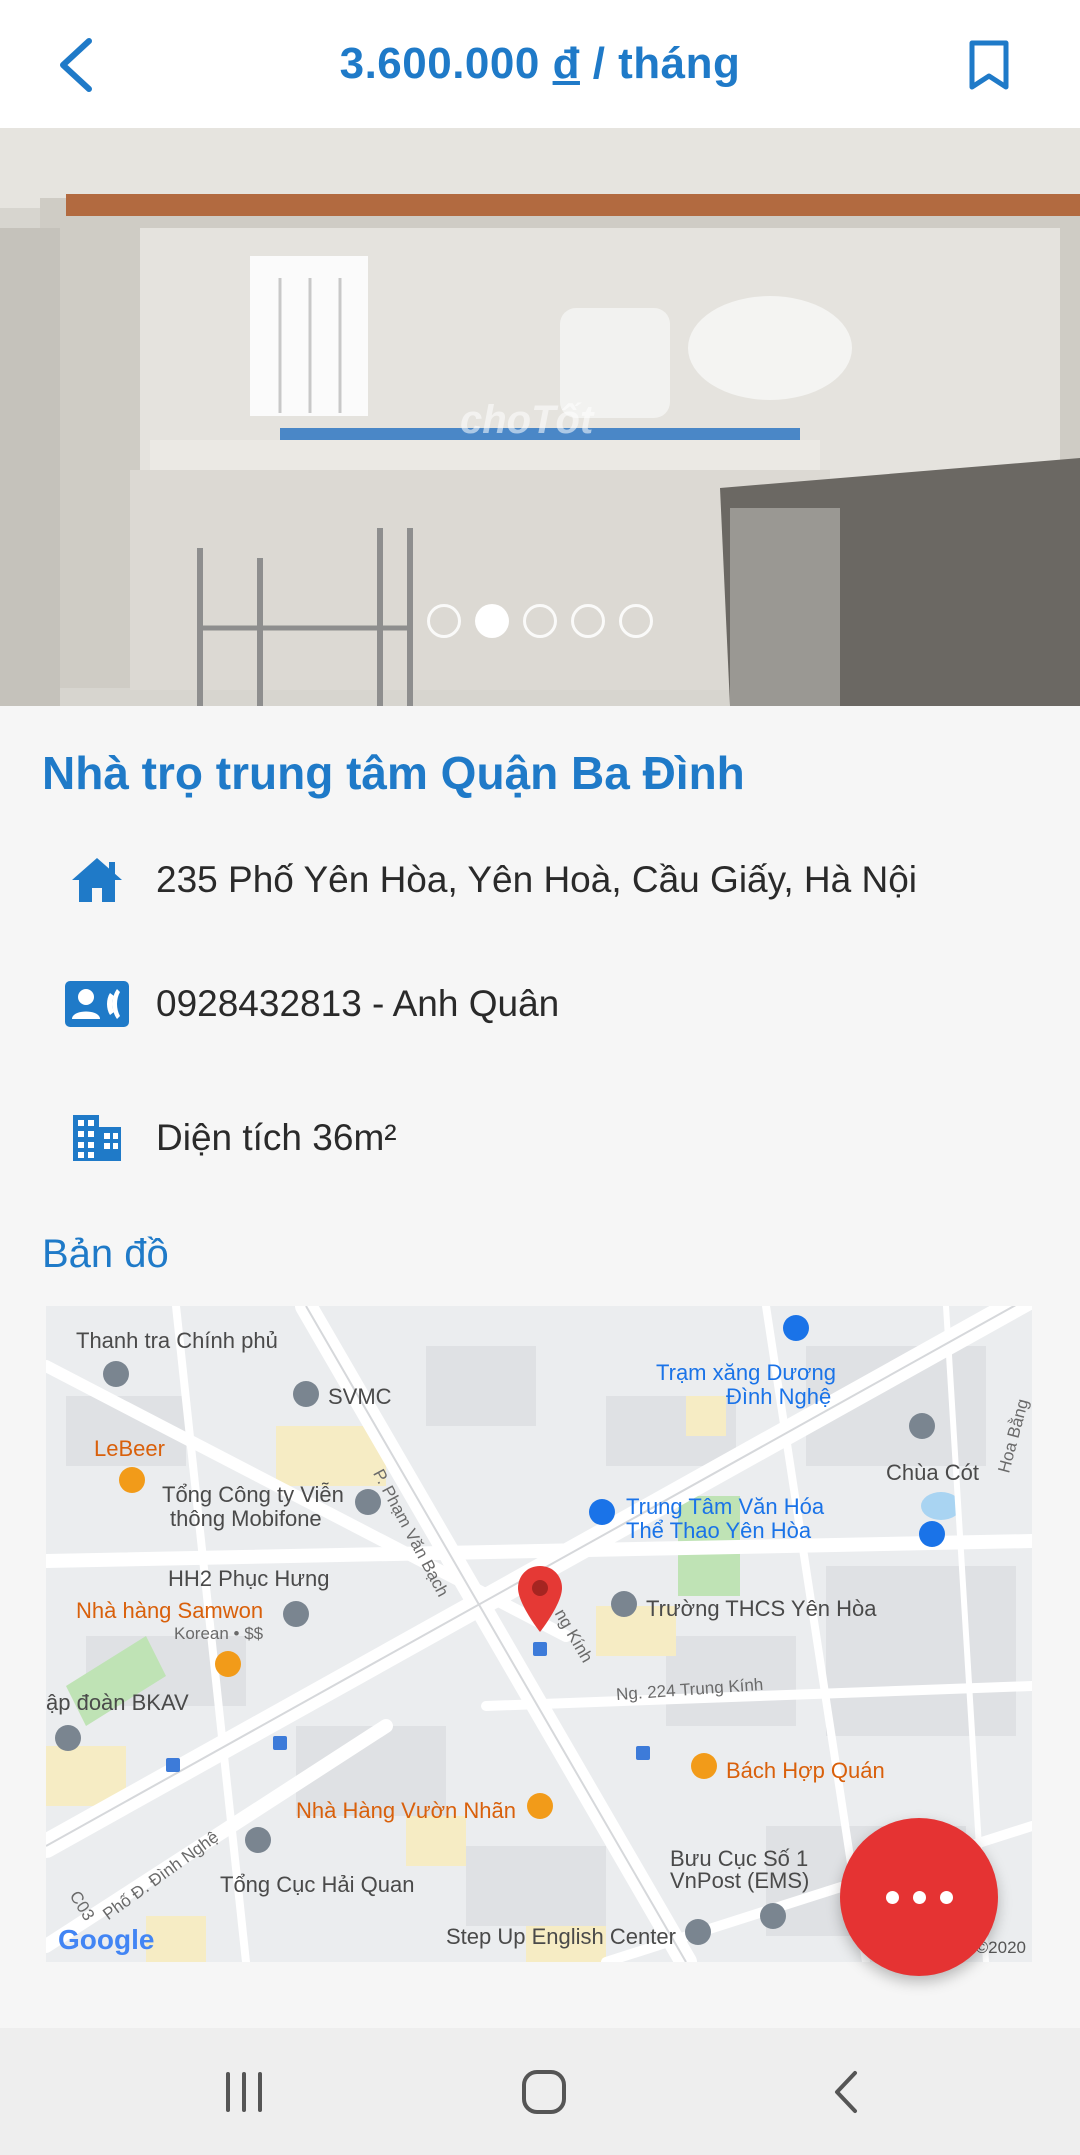  Describe the element at coordinates (276, 1137) in the screenshot. I see `area-text: Diện tích 36m²` at that location.